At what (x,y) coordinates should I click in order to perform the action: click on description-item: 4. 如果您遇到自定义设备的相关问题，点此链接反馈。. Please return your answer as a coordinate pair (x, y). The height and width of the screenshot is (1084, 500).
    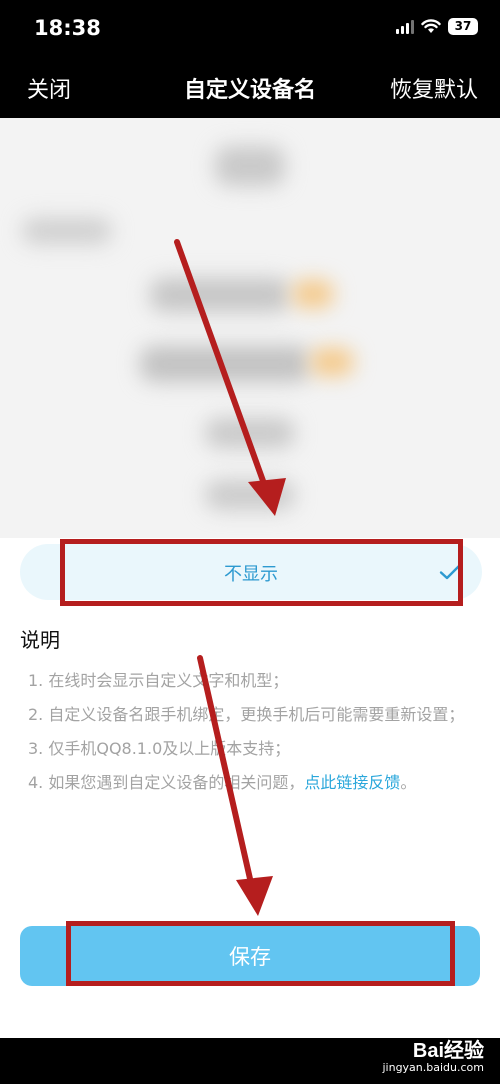
    Looking at the image, I should click on (253, 782).